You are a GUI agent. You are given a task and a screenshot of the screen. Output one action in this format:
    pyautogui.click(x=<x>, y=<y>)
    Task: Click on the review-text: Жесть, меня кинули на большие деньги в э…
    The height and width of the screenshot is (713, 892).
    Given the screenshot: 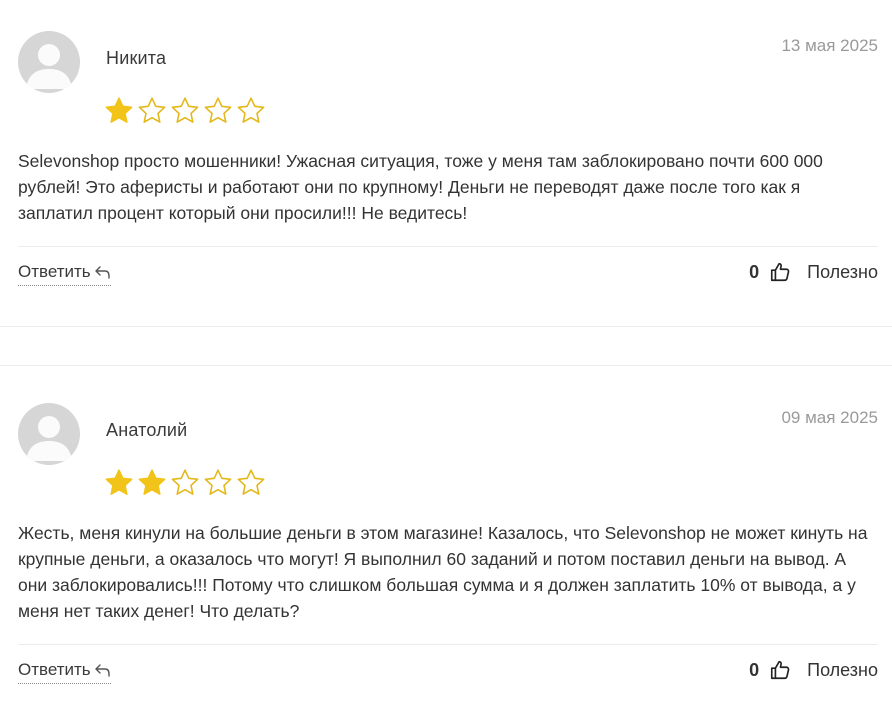 What is the action you would take?
    pyautogui.click(x=443, y=572)
    